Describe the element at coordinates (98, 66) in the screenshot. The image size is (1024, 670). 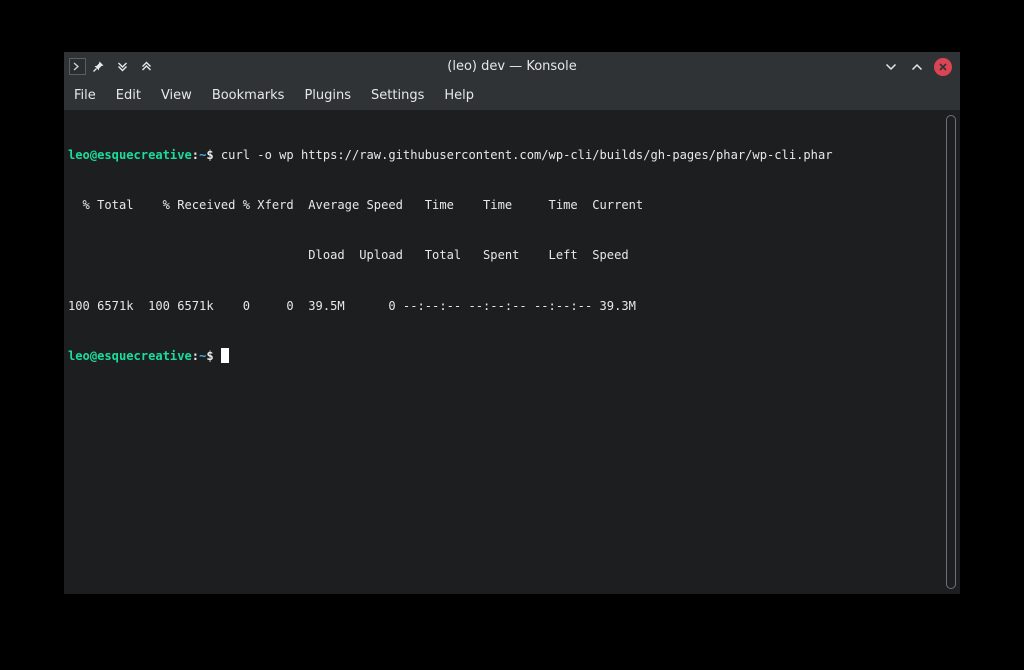
I see `pin-icon` at that location.